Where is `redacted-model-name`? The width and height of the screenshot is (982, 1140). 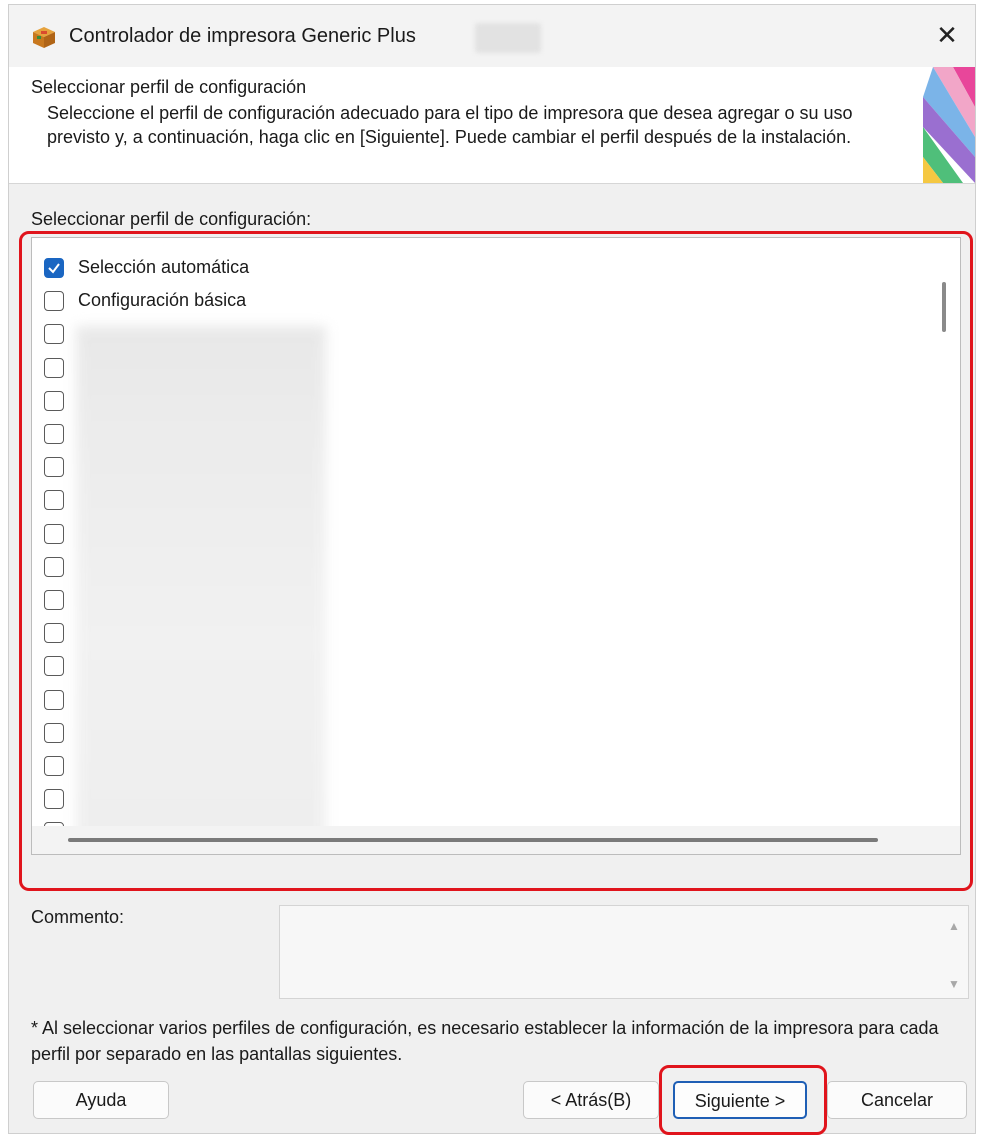
redacted-model-name is located at coordinates (508, 38).